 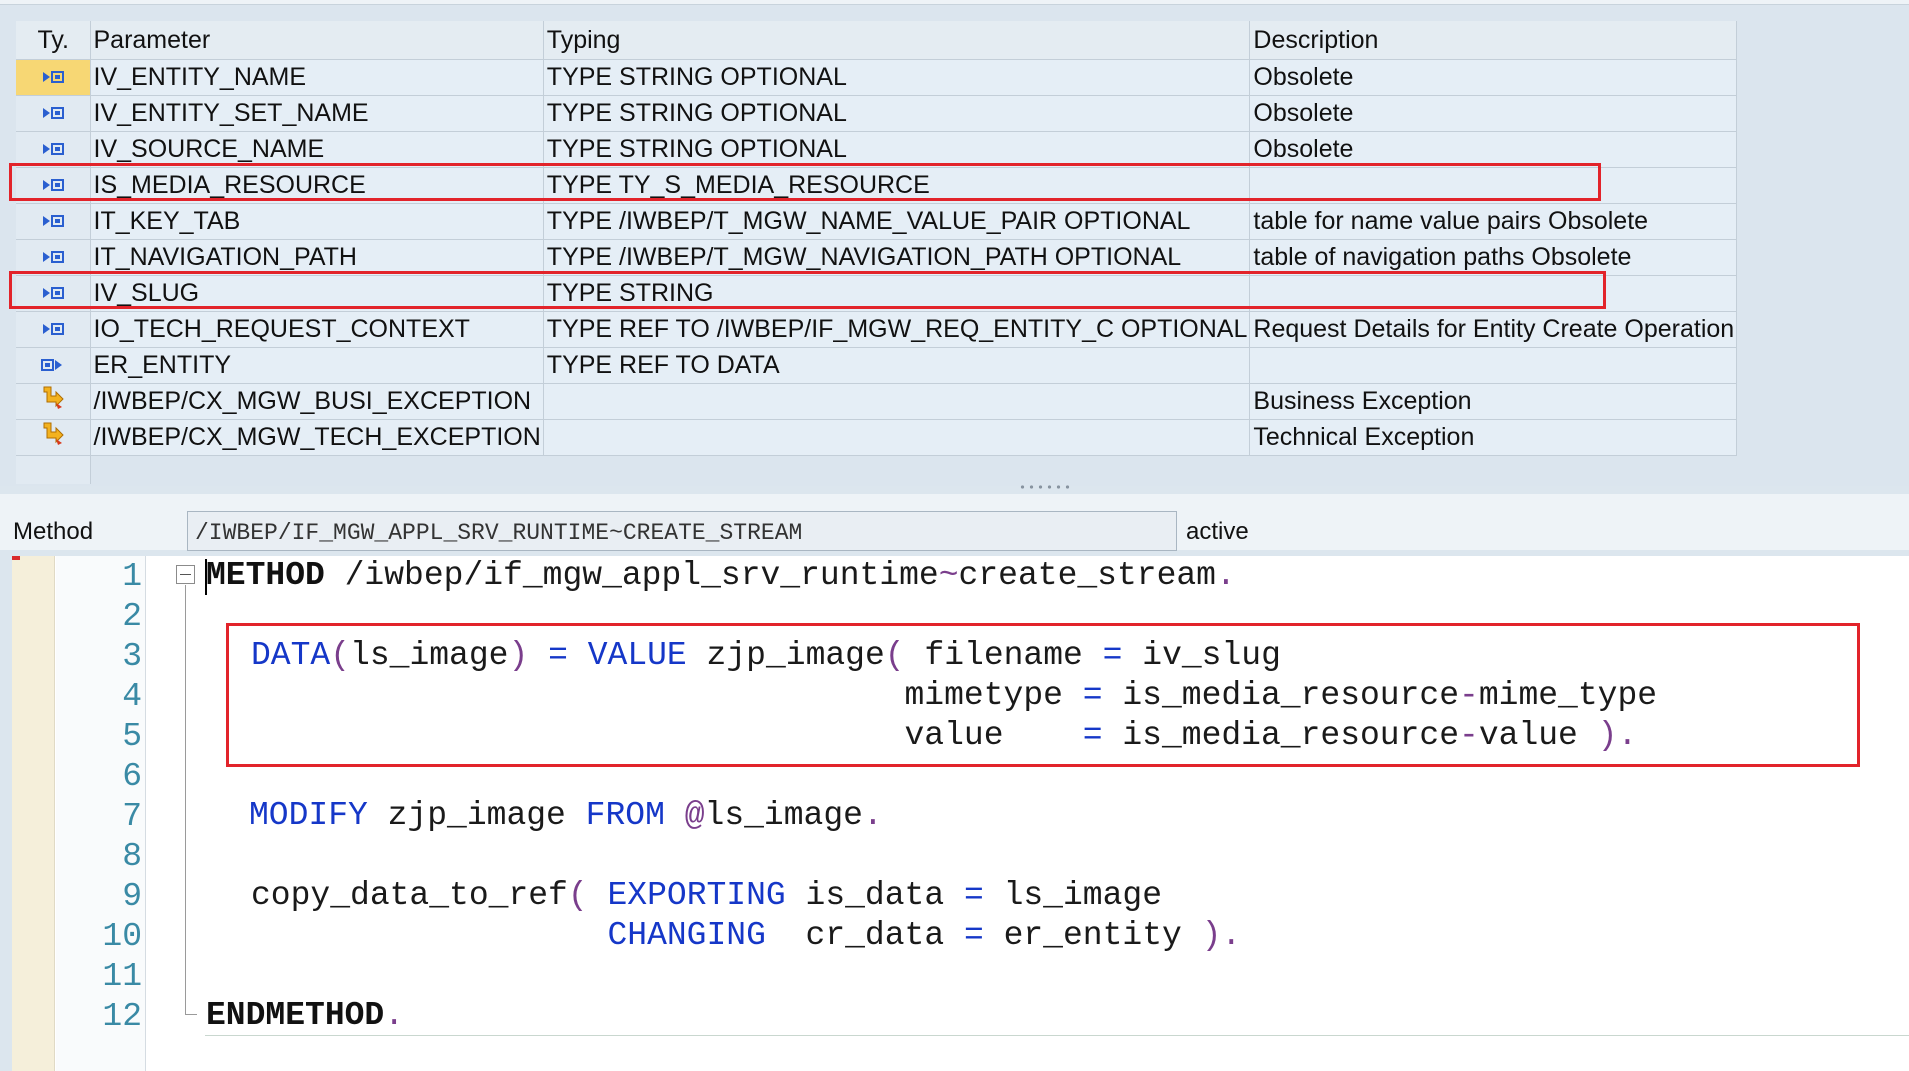 I want to click on parameter-name-cell: IS_MEDIA_RESOURCE, so click(x=317, y=185).